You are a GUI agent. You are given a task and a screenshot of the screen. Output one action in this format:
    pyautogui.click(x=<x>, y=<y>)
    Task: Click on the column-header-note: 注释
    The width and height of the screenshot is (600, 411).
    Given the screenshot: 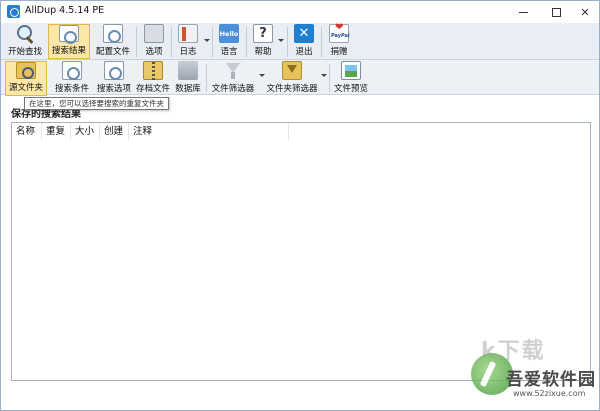 What is the action you would take?
    pyautogui.click(x=209, y=131)
    